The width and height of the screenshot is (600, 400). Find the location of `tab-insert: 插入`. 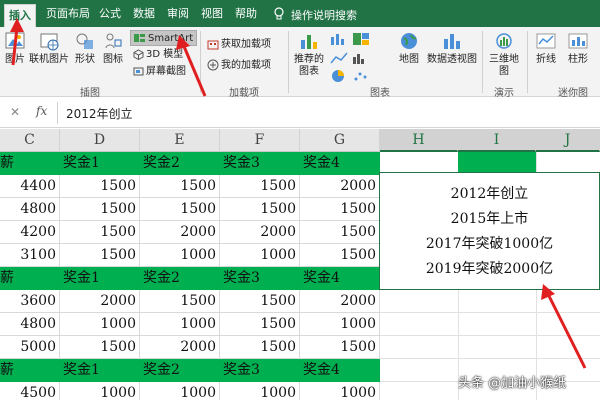

tab-insert: 插入 is located at coordinates (20, 15).